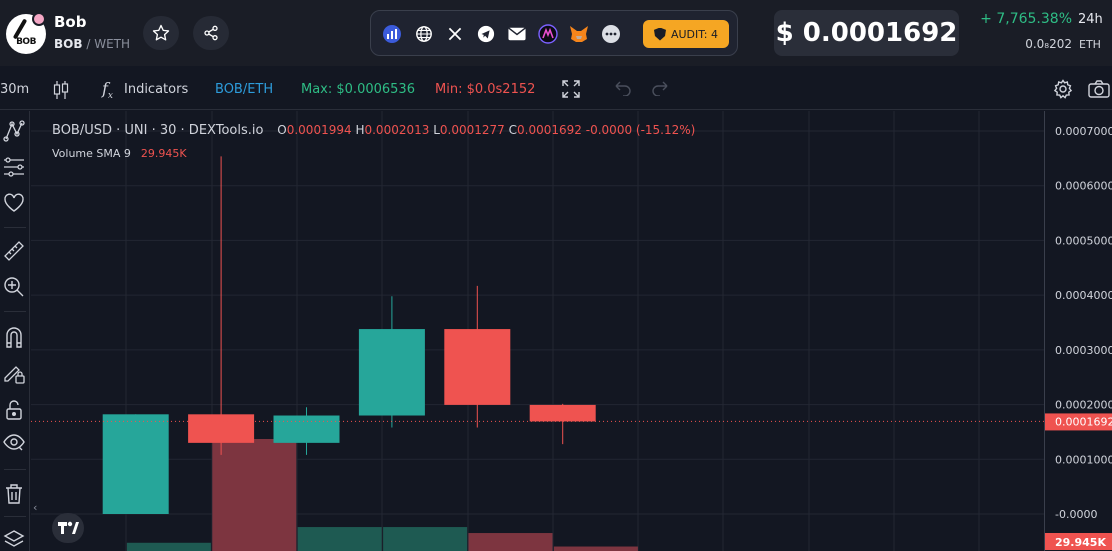 The image size is (1112, 551). Describe the element at coordinates (485, 89) in the screenshot. I see `min-price: Min: $0.0s2152` at that location.